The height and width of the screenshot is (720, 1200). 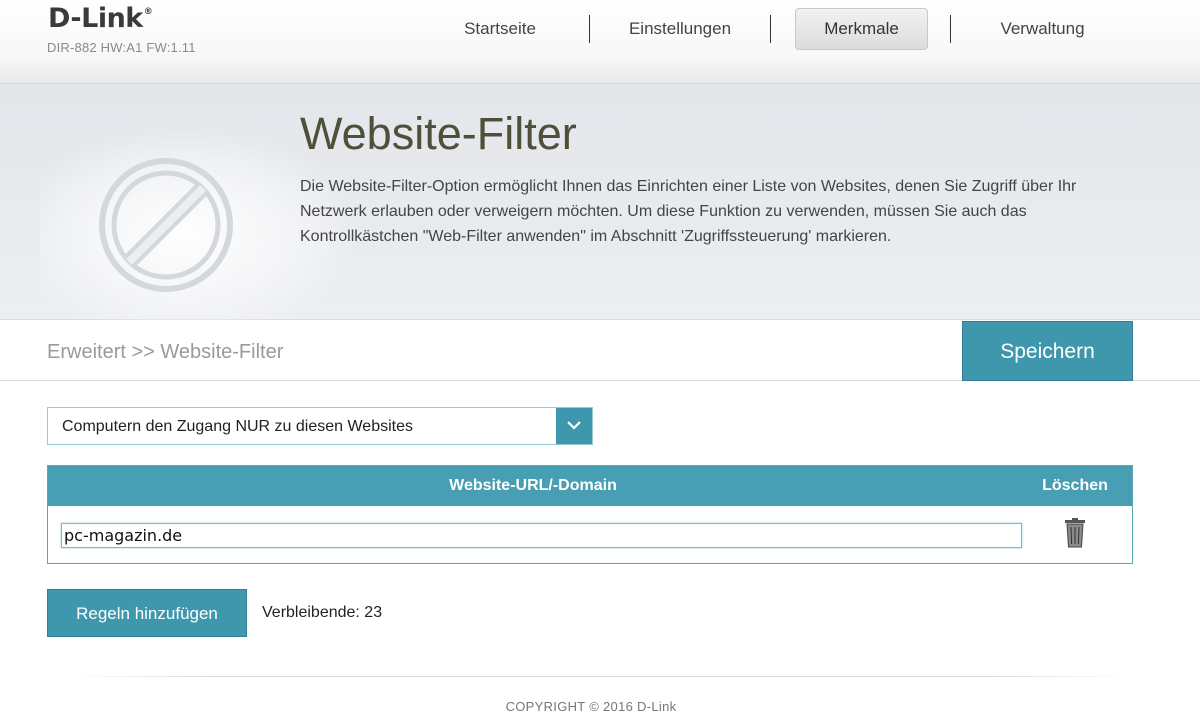 What do you see at coordinates (541, 535) in the screenshot?
I see `website-url-input` at bounding box center [541, 535].